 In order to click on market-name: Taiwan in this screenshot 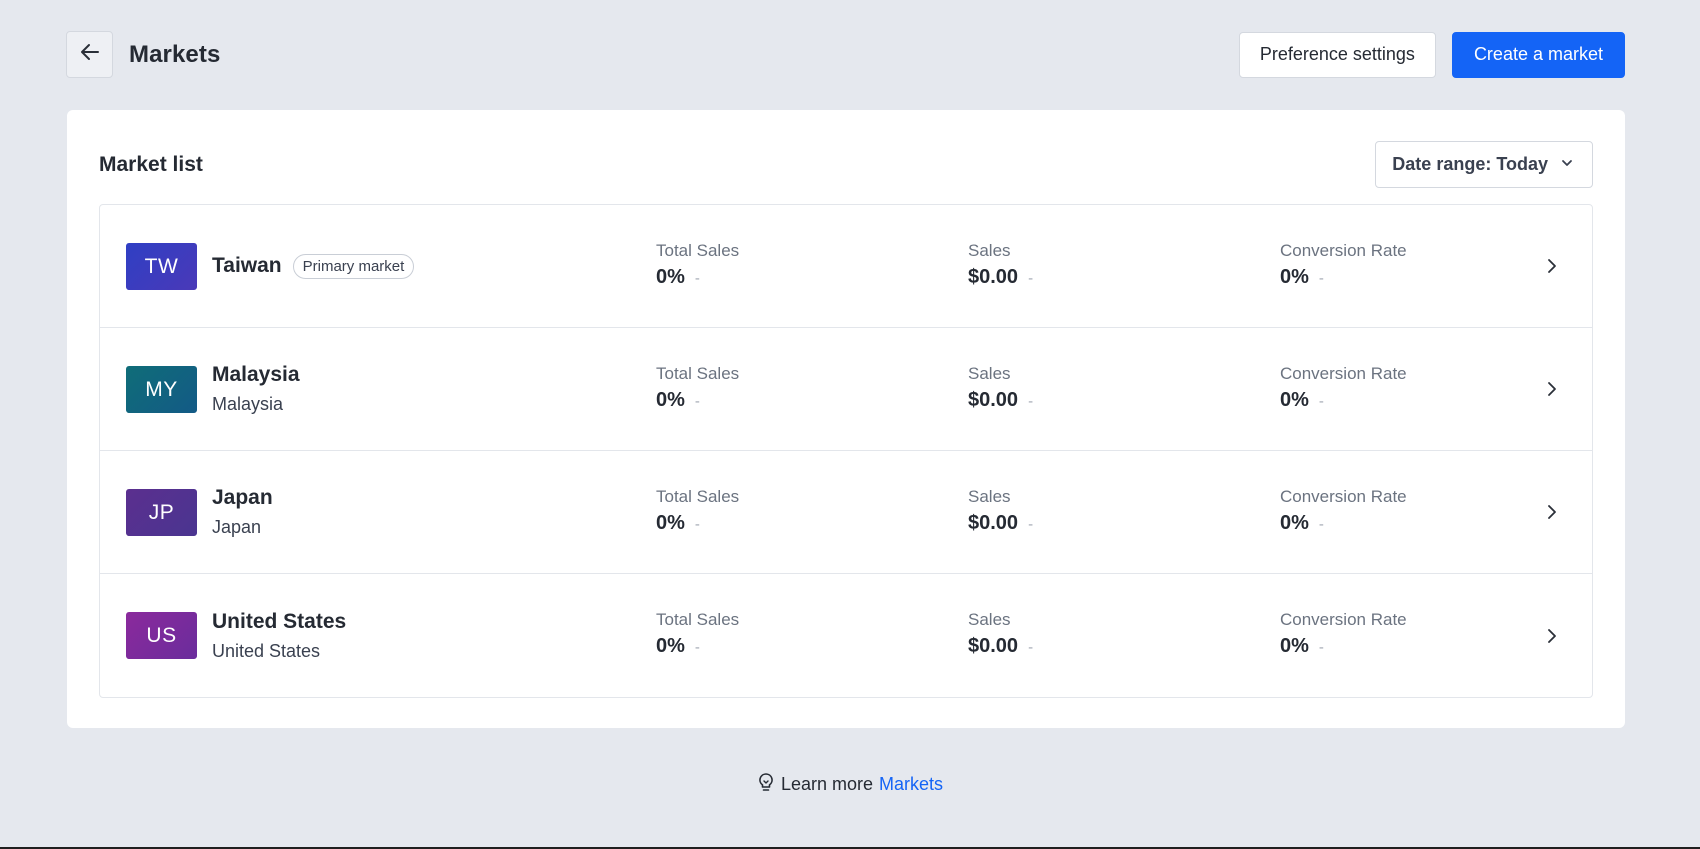, I will do `click(247, 265)`.